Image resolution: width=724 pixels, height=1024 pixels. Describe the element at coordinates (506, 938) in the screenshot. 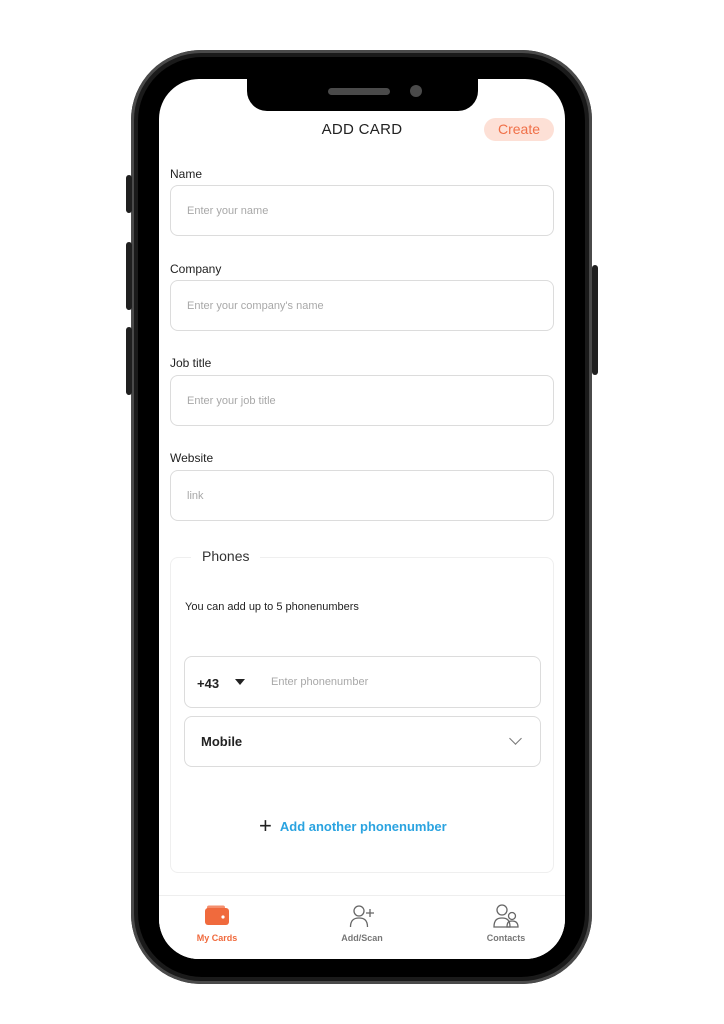

I see `nav-label-contacts: Contacts` at that location.